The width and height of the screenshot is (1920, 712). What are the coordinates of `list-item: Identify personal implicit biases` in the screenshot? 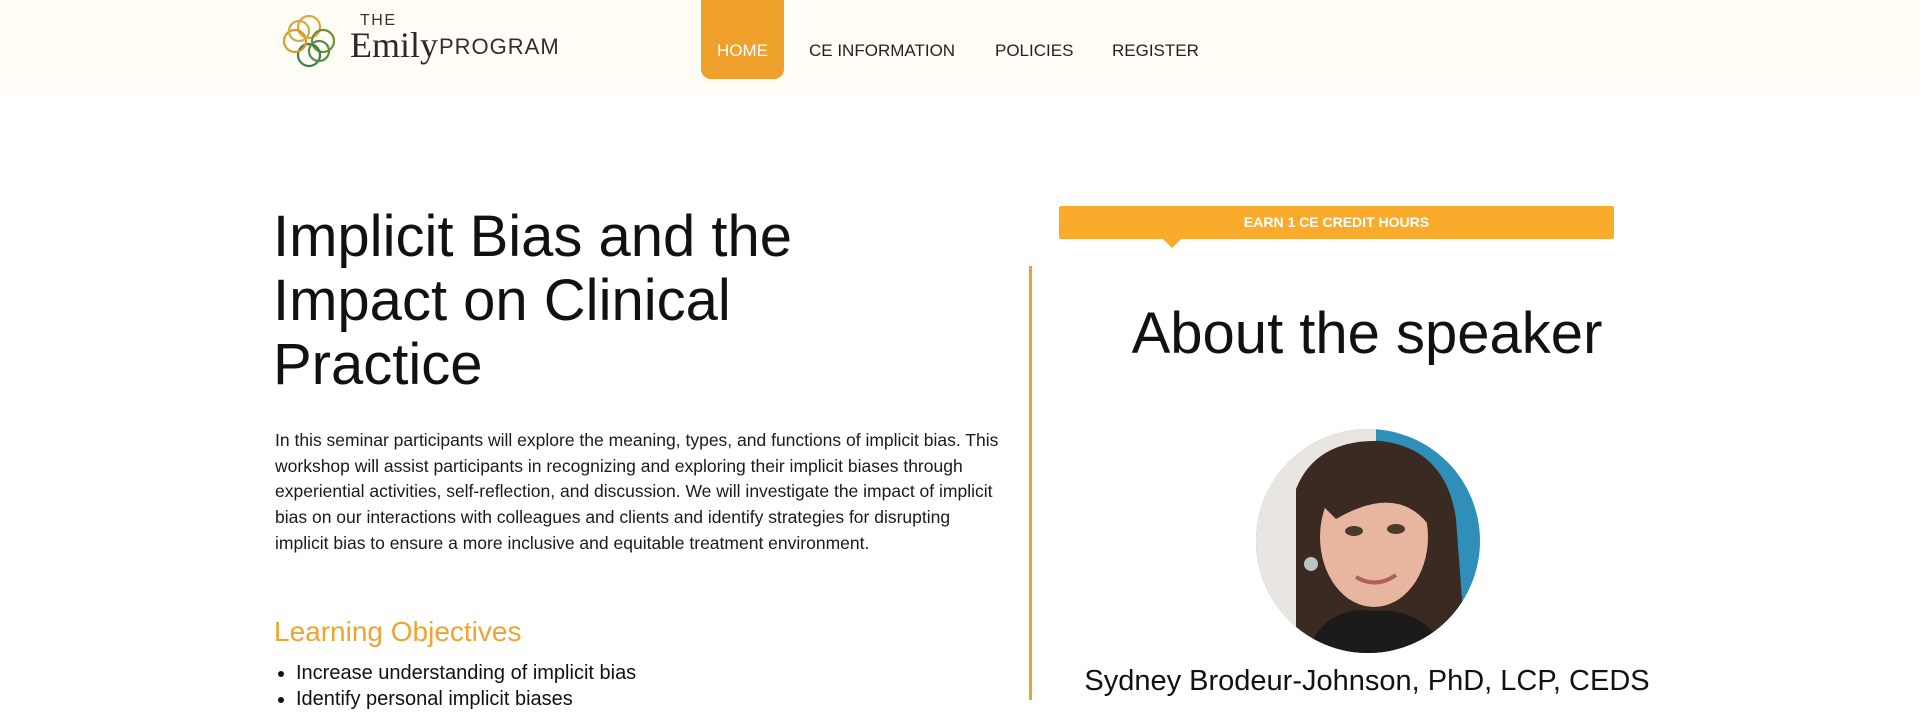 It's located at (646, 699).